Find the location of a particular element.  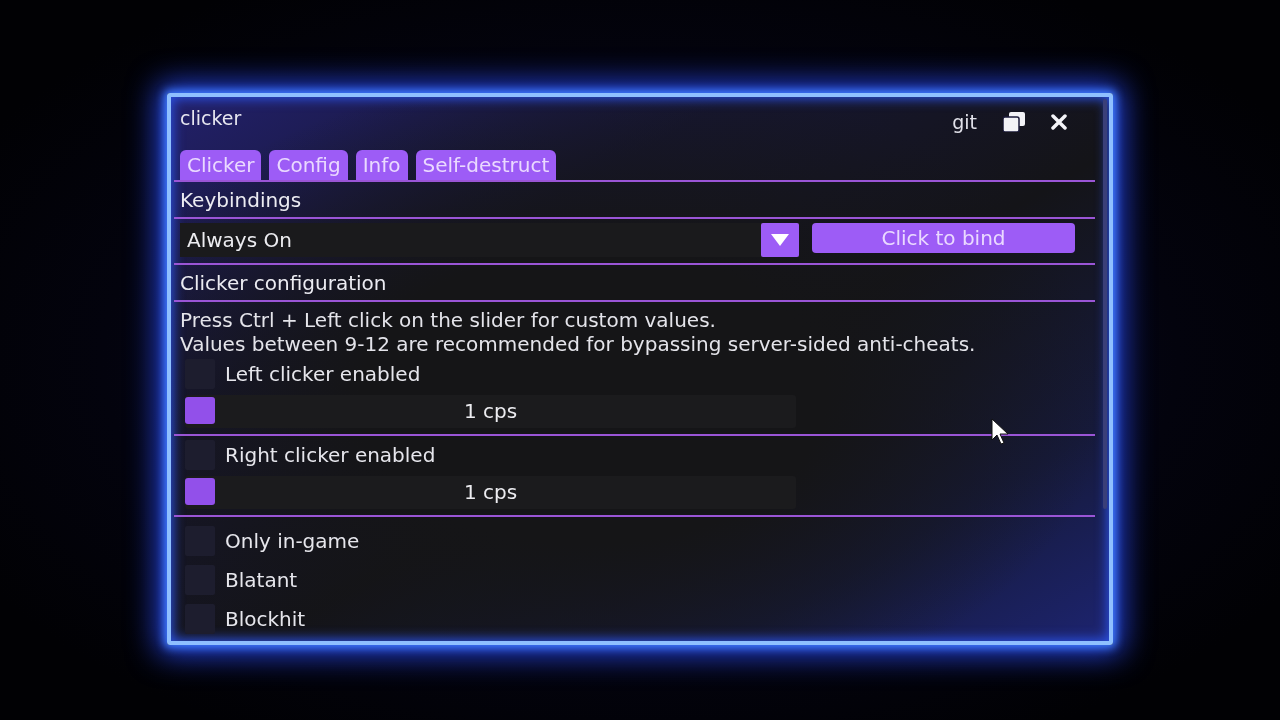

checkbox-label: Blockhit is located at coordinates (265, 619).